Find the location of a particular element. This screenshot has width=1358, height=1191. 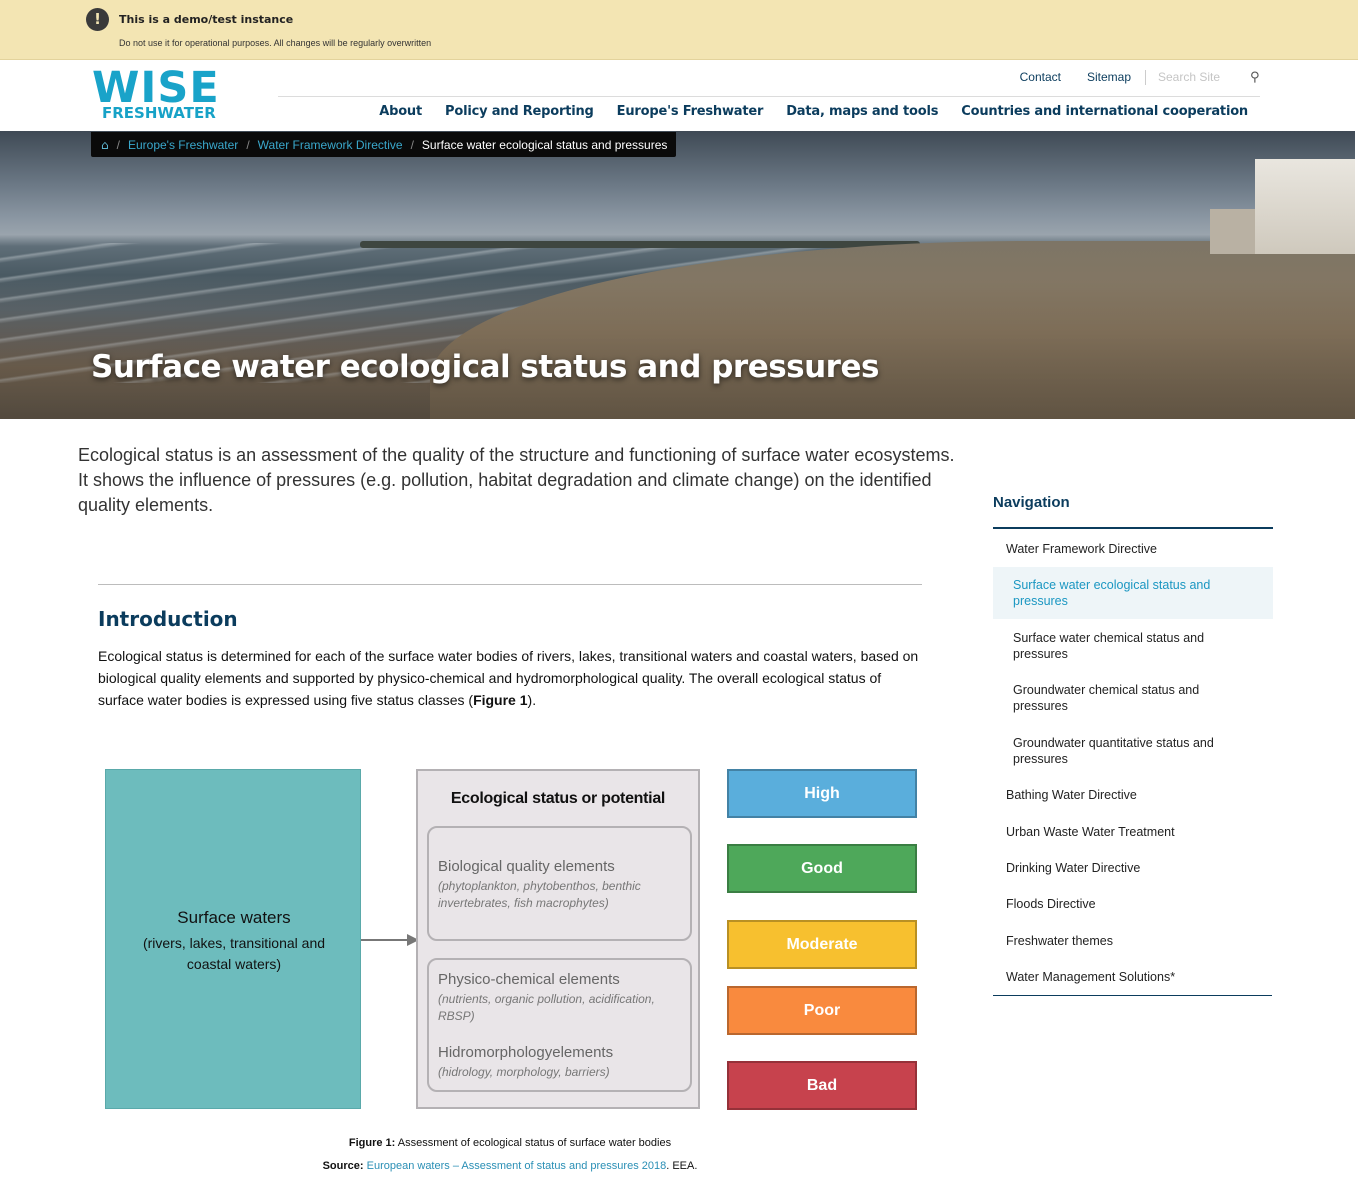

search-box: ⚲ is located at coordinates (1202, 77).